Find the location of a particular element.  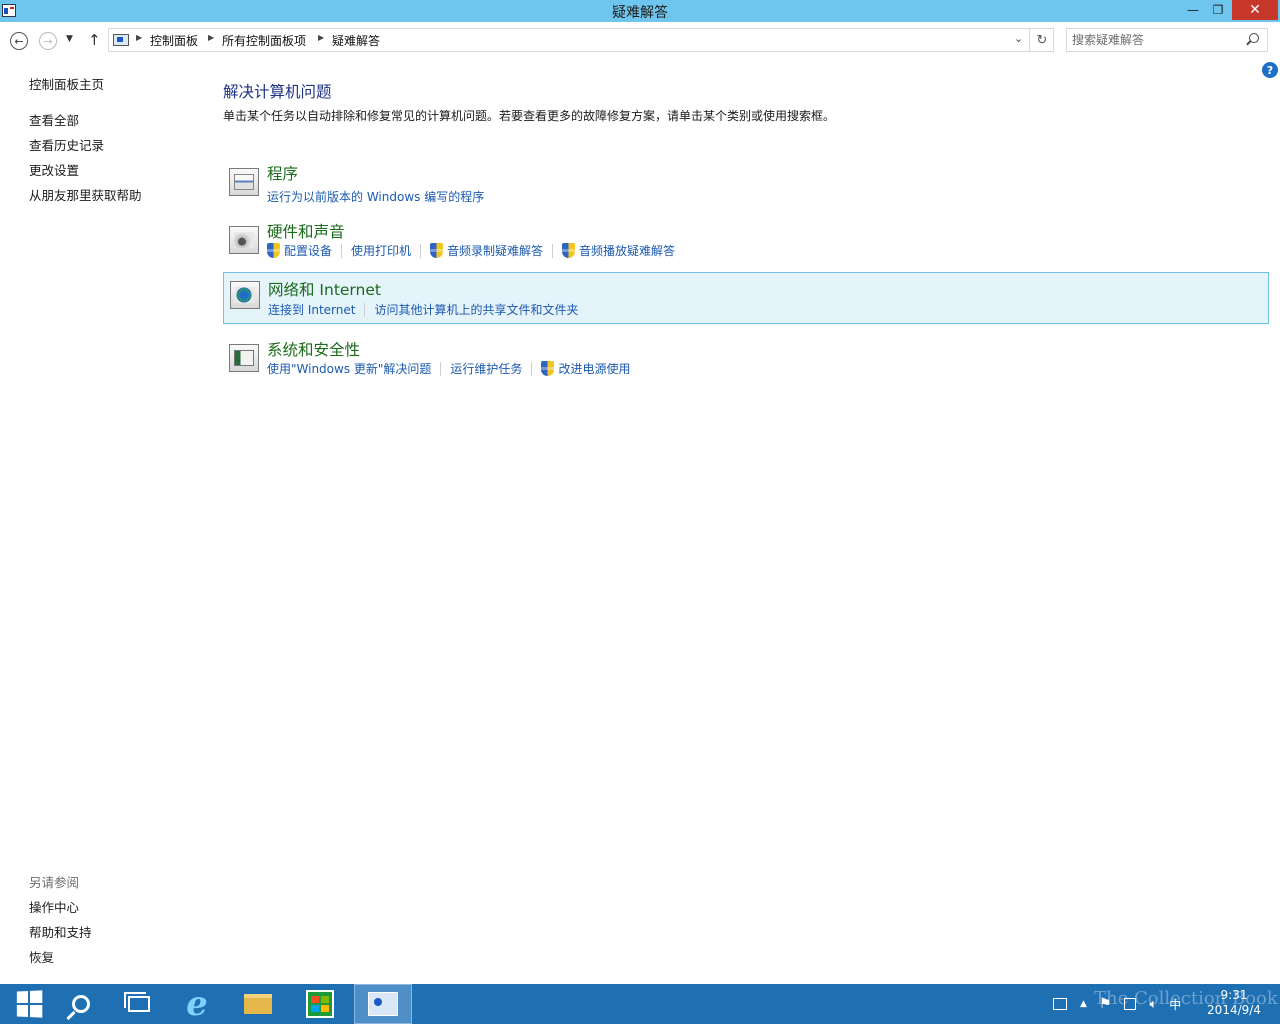

watermark-text: The Collection Book is located at coordinates (1186, 998).